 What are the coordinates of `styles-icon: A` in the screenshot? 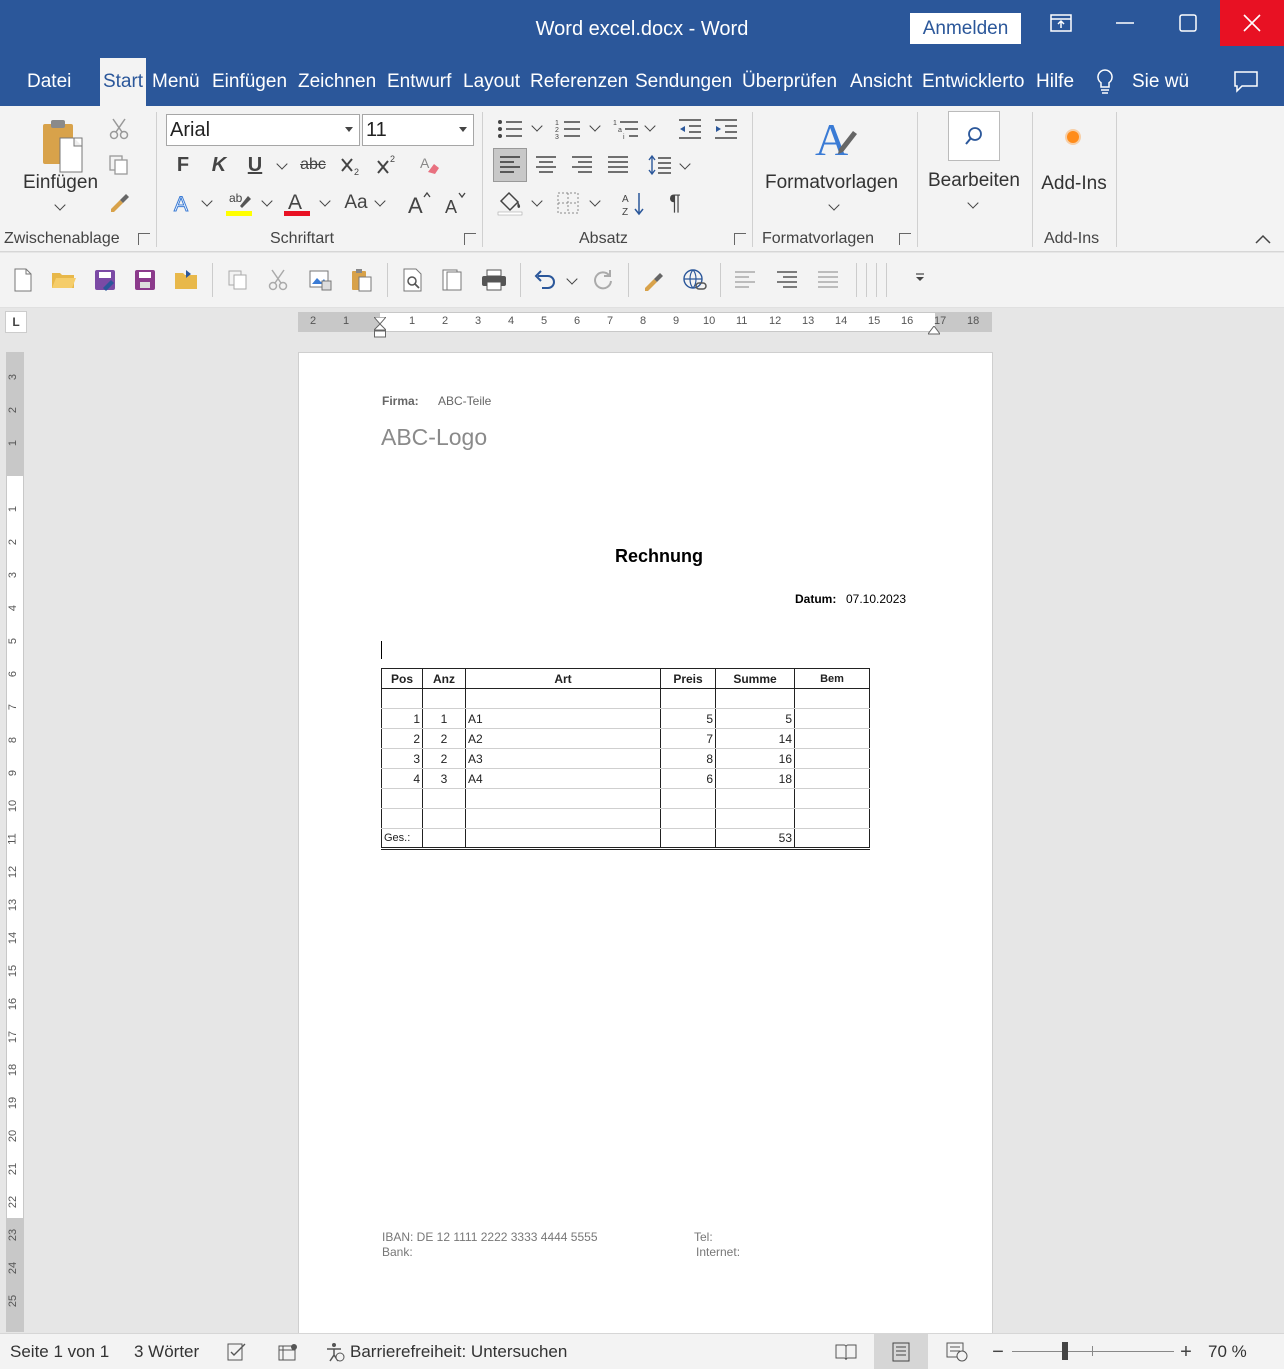 It's located at (836, 138).